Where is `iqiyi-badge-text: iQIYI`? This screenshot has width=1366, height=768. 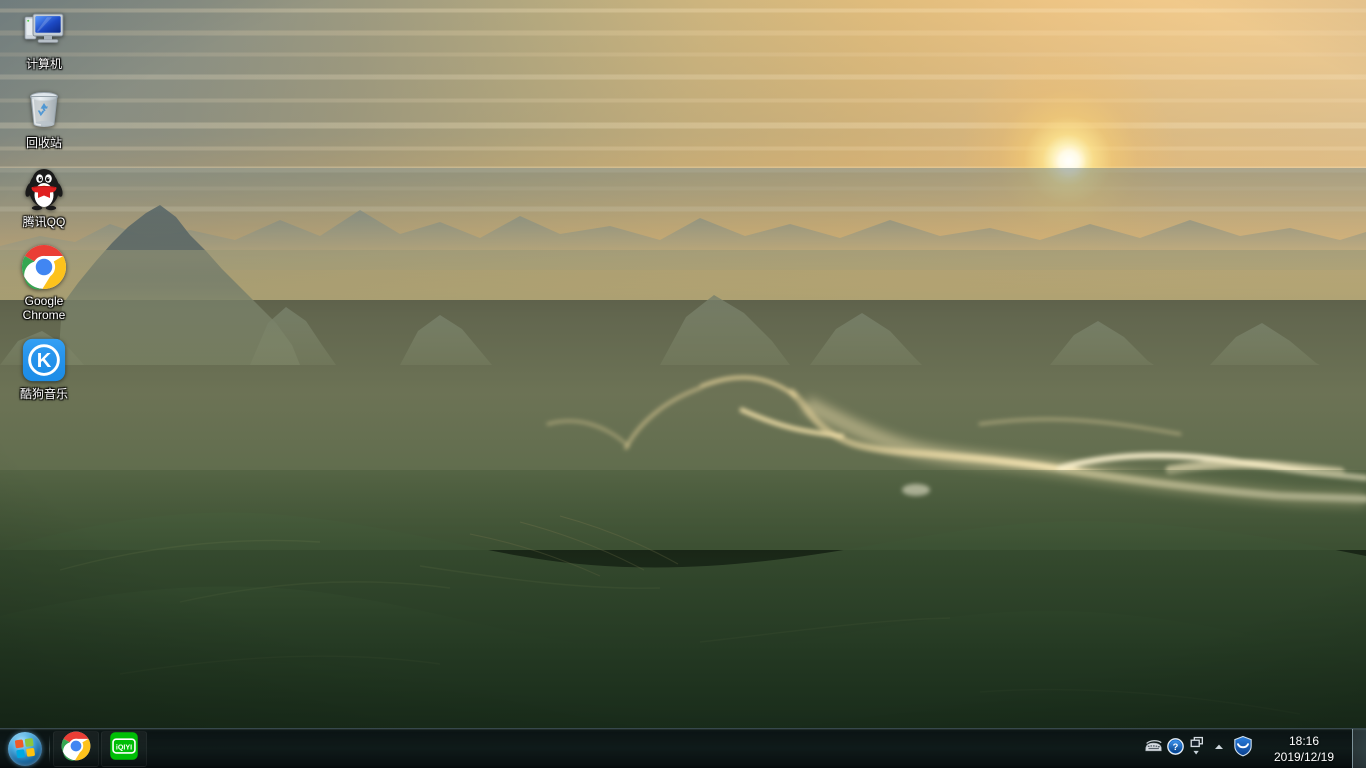
iqiyi-badge-text: iQIYI is located at coordinates (124, 747).